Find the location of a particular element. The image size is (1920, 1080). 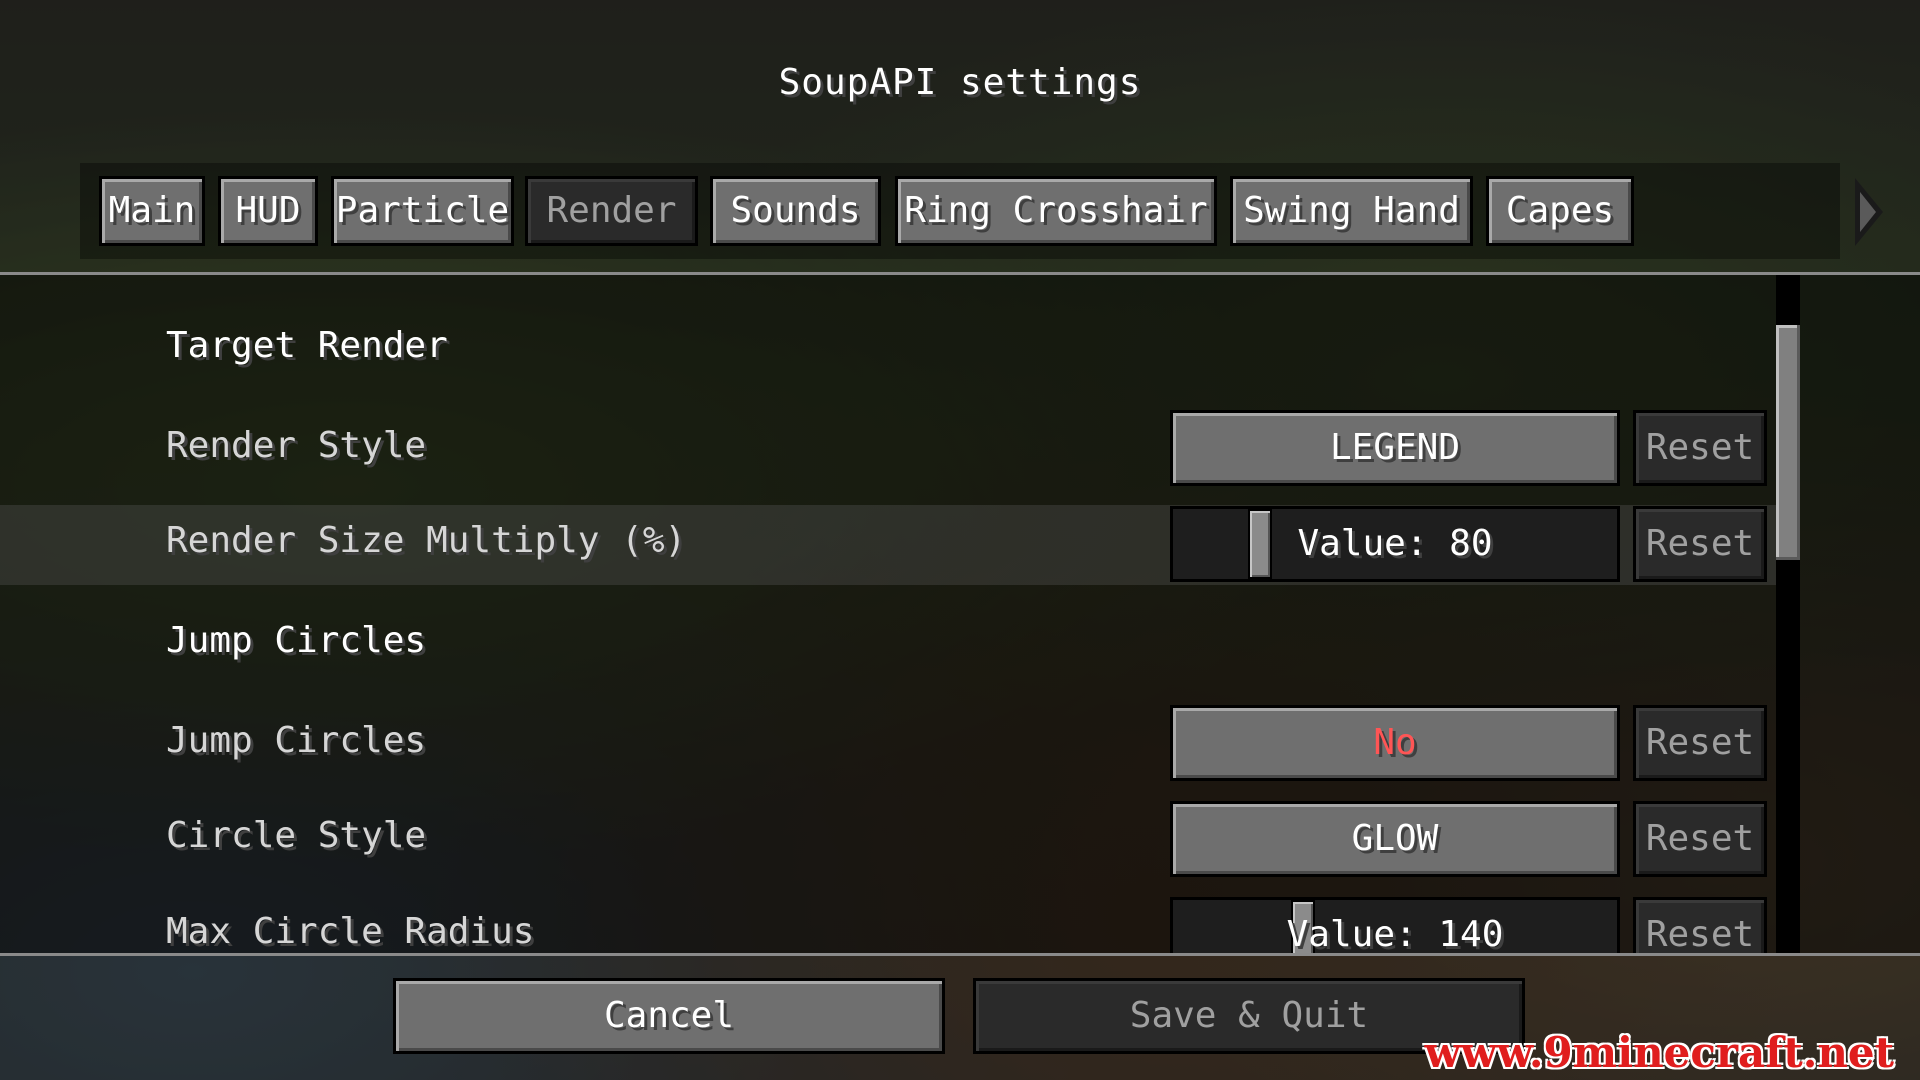

tab-sounds: Sounds is located at coordinates (795, 211).